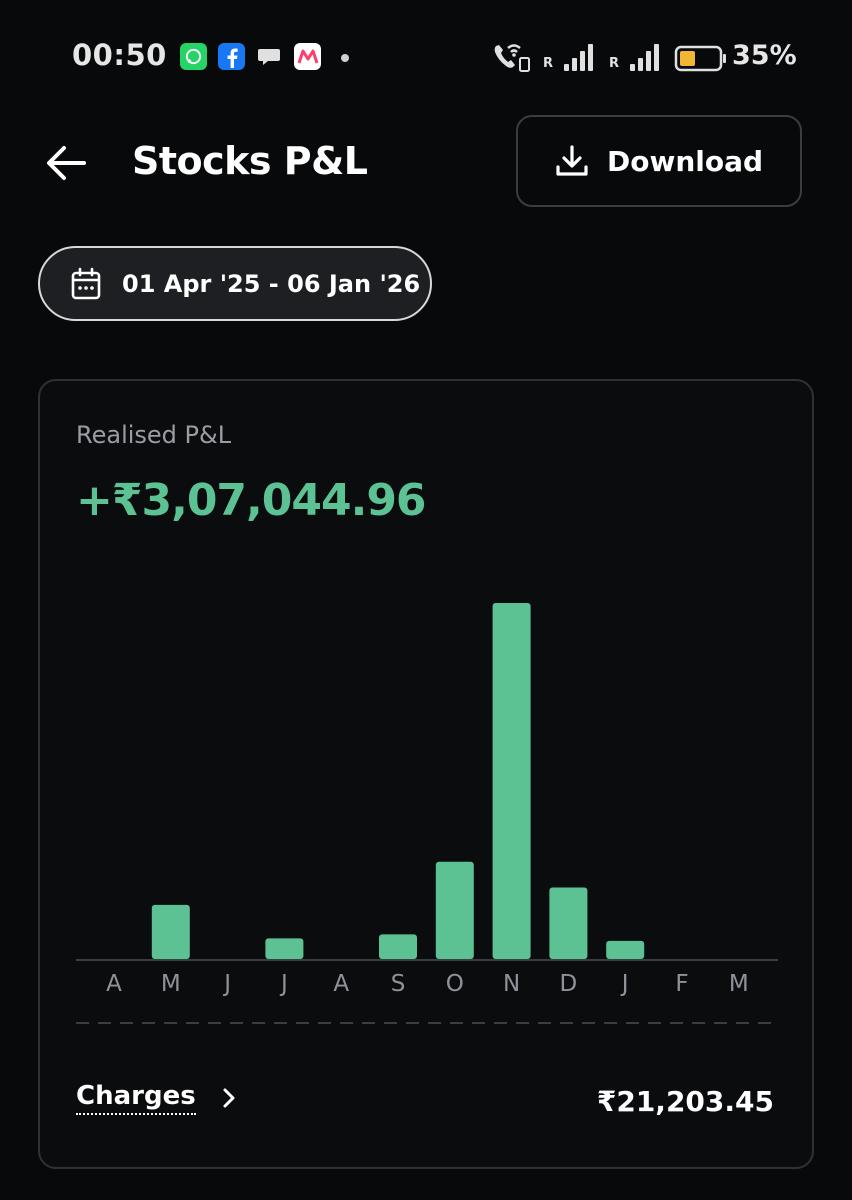 The image size is (852, 1200). I want to click on calendar-icon, so click(86, 283).